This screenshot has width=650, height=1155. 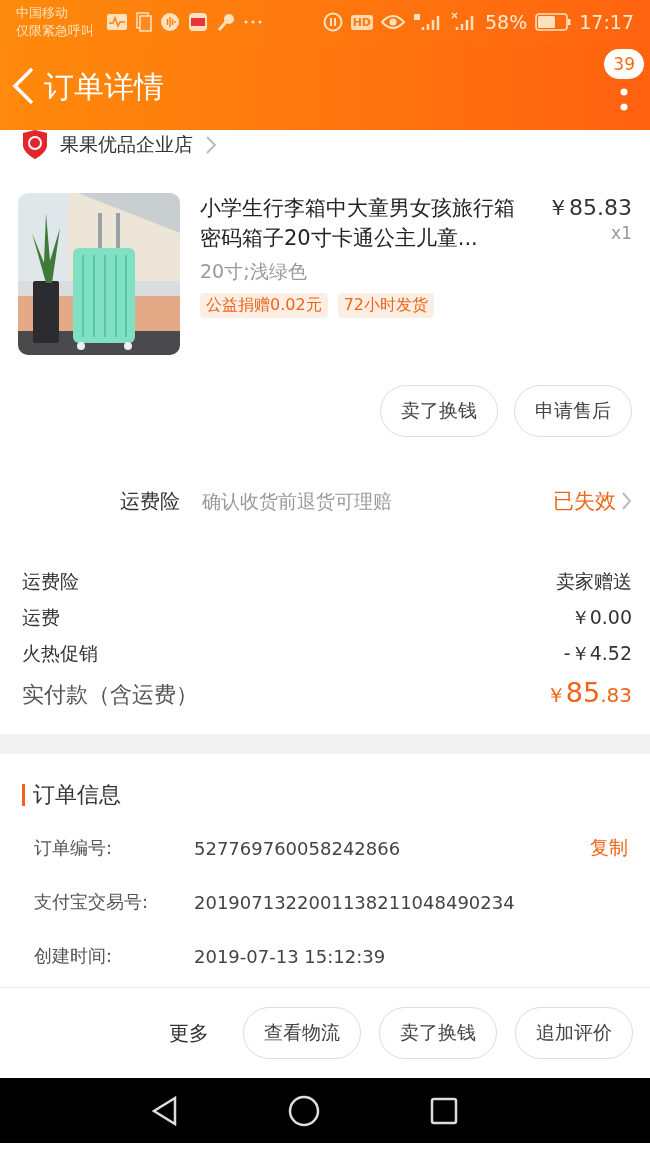 What do you see at coordinates (624, 64) in the screenshot?
I see `notification-badge: 39` at bounding box center [624, 64].